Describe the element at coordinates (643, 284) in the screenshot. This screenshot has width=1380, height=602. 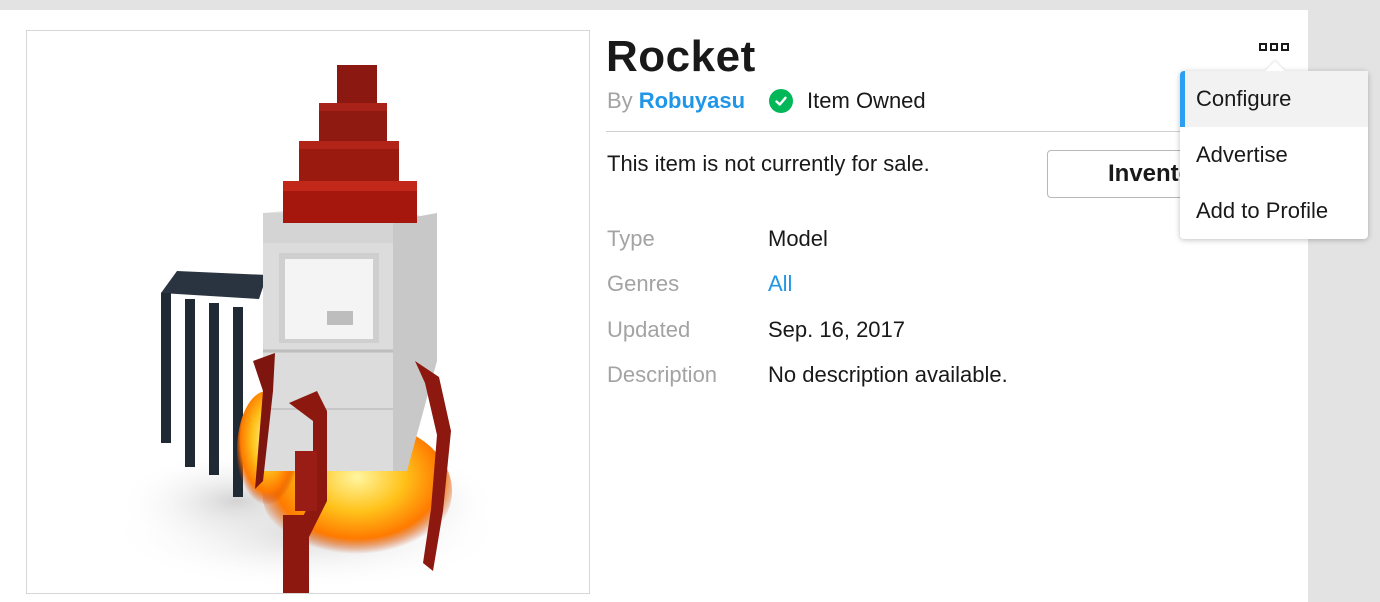
I see `detail-label: Genres` at that location.